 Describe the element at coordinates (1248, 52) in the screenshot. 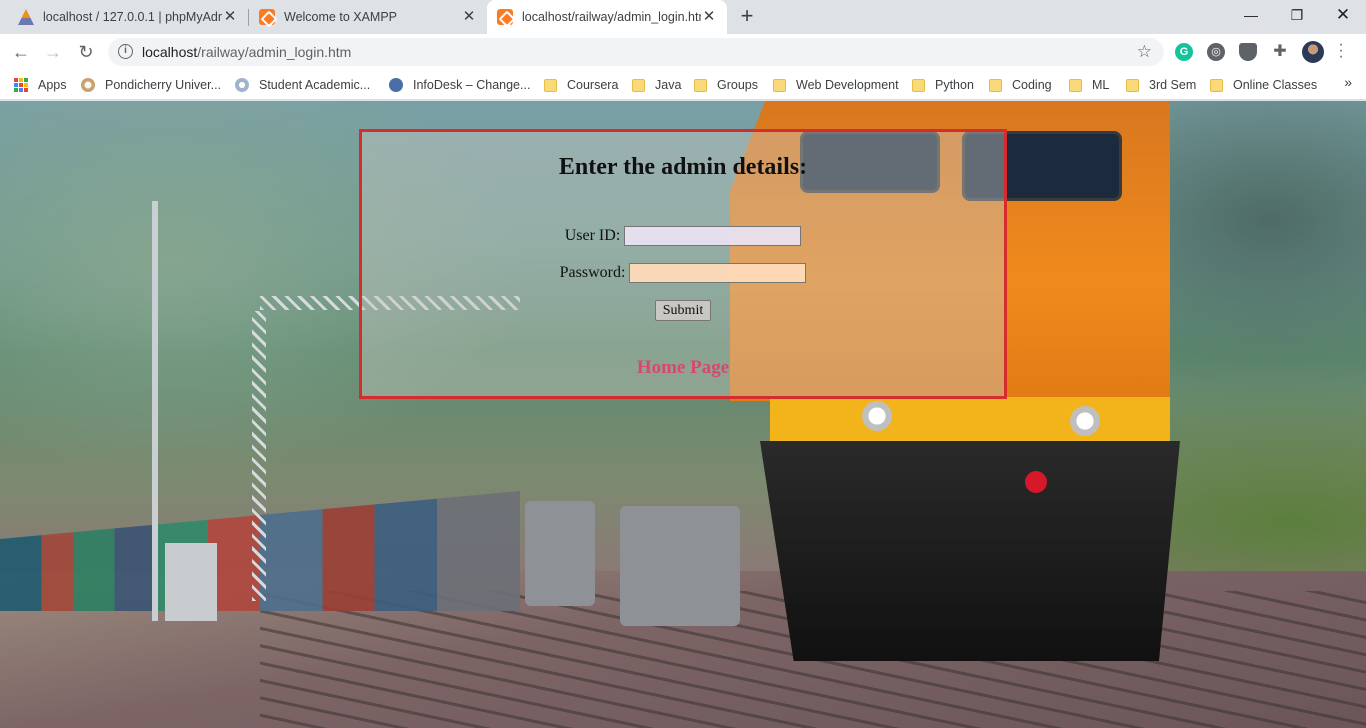

I see `shield-icon` at that location.